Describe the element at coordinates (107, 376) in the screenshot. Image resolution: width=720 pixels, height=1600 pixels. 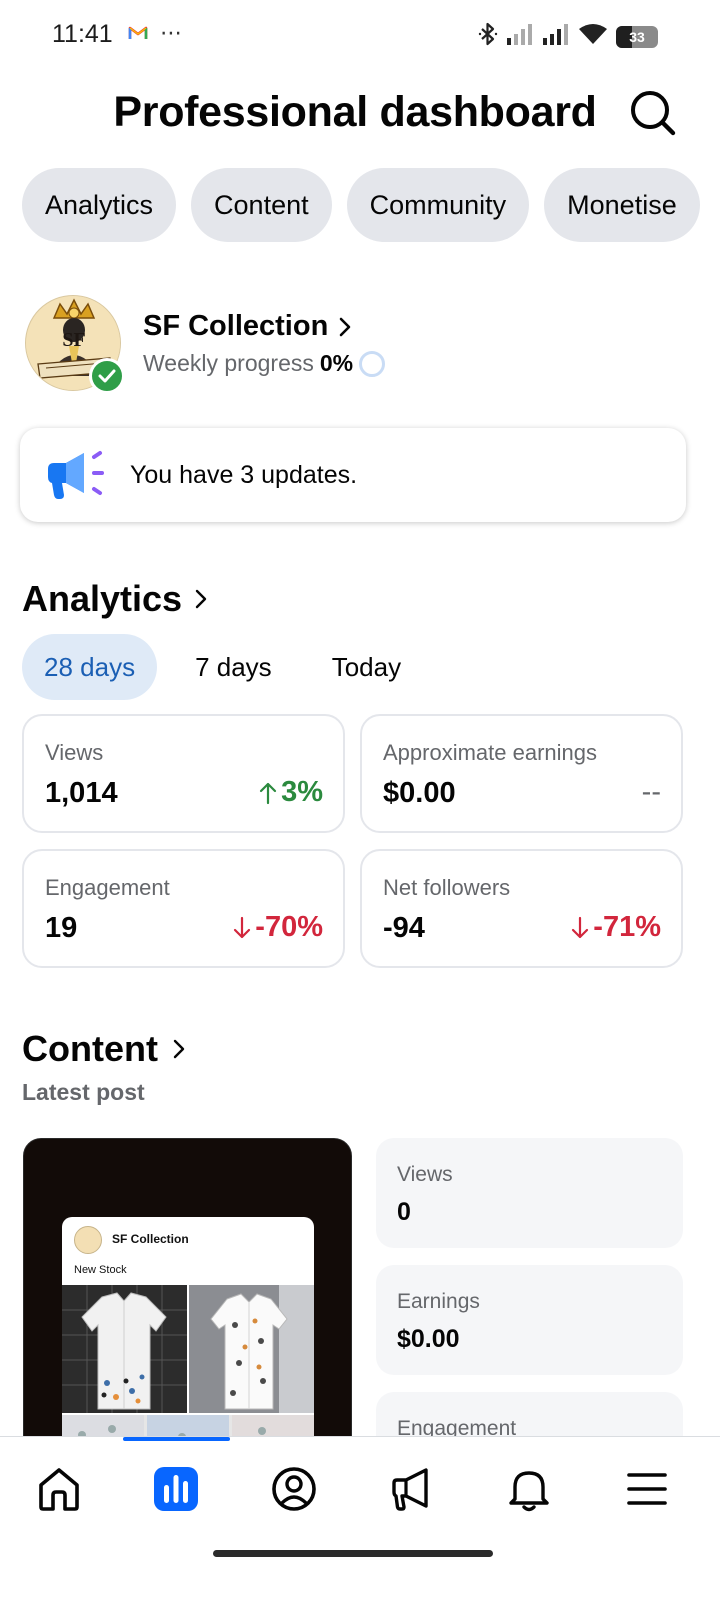
I see `verified-badge-icon` at that location.